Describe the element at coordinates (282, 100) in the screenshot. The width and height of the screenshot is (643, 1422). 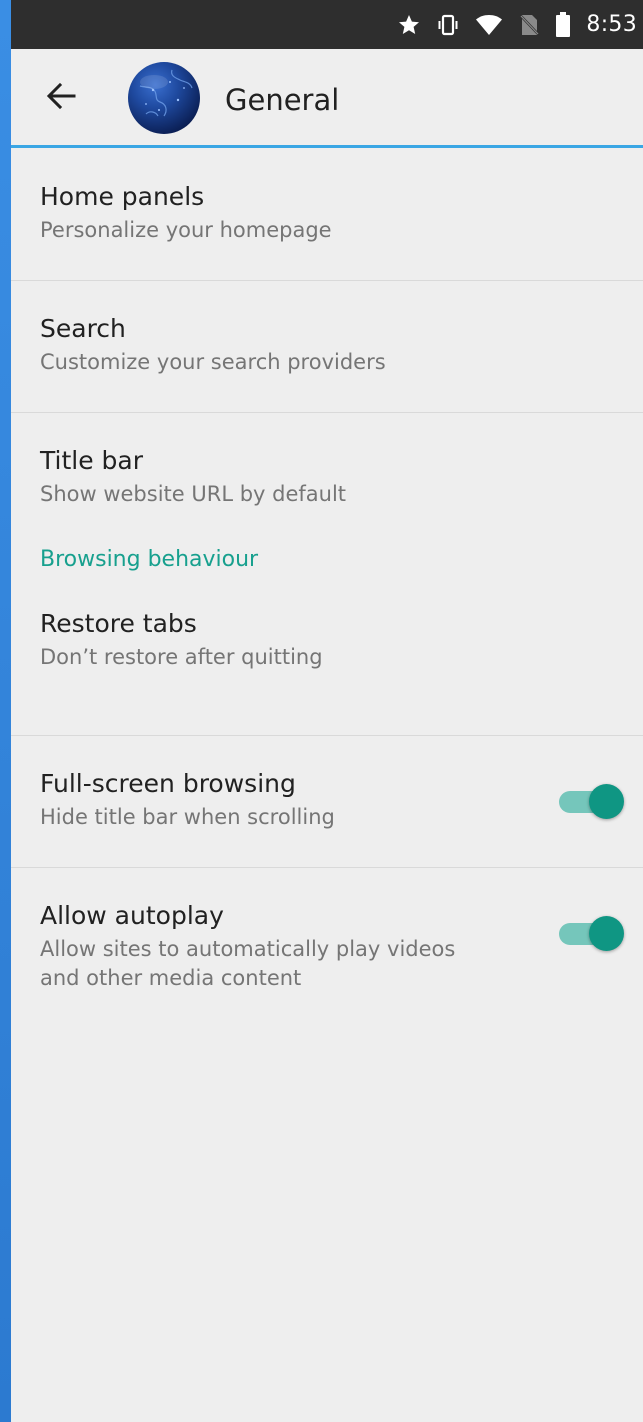
I see `page-title: General` at that location.